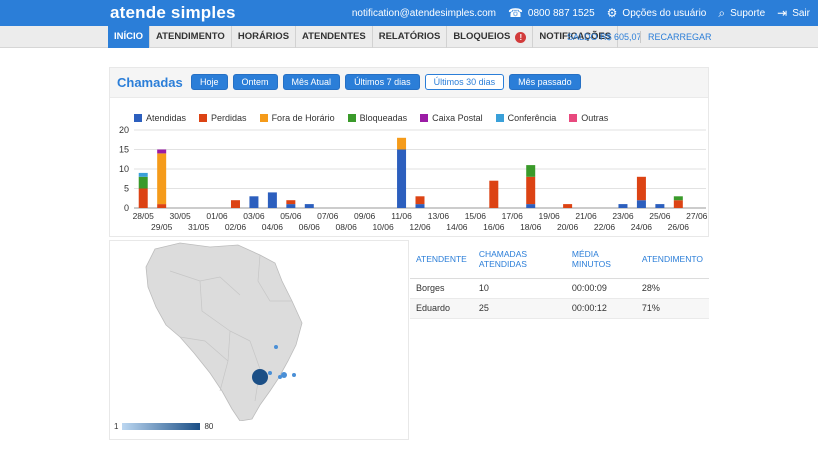 This screenshot has width=818, height=465. Describe the element at coordinates (217, 216) in the screenshot. I see `x-tick-label: 01/06` at that location.